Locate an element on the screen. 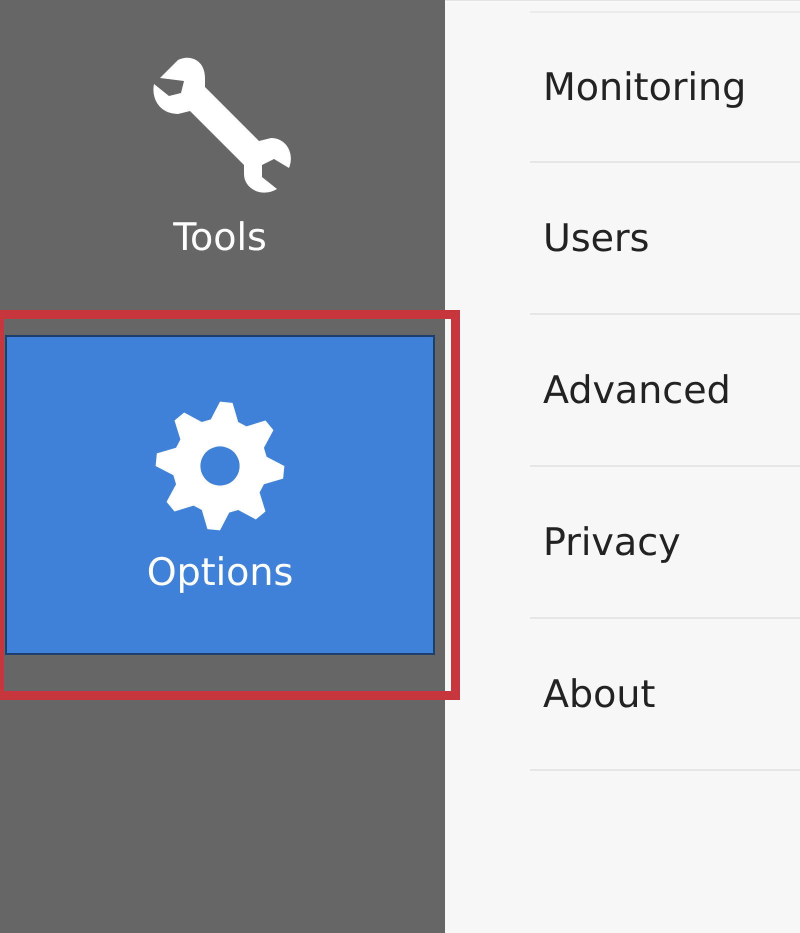  menu-item: About is located at coordinates (593, 694).